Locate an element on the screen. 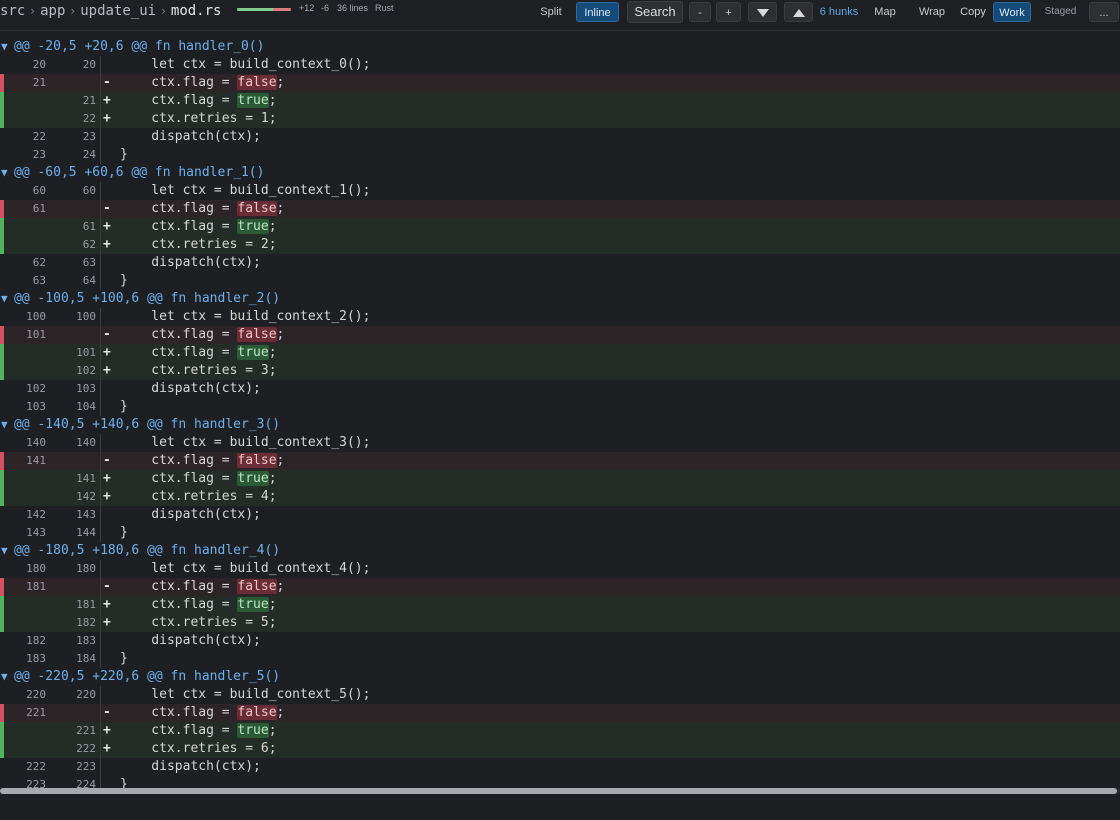 Image resolution: width=1120 pixels, height=820 pixels. new-line-number: 104 is located at coordinates (86, 406).